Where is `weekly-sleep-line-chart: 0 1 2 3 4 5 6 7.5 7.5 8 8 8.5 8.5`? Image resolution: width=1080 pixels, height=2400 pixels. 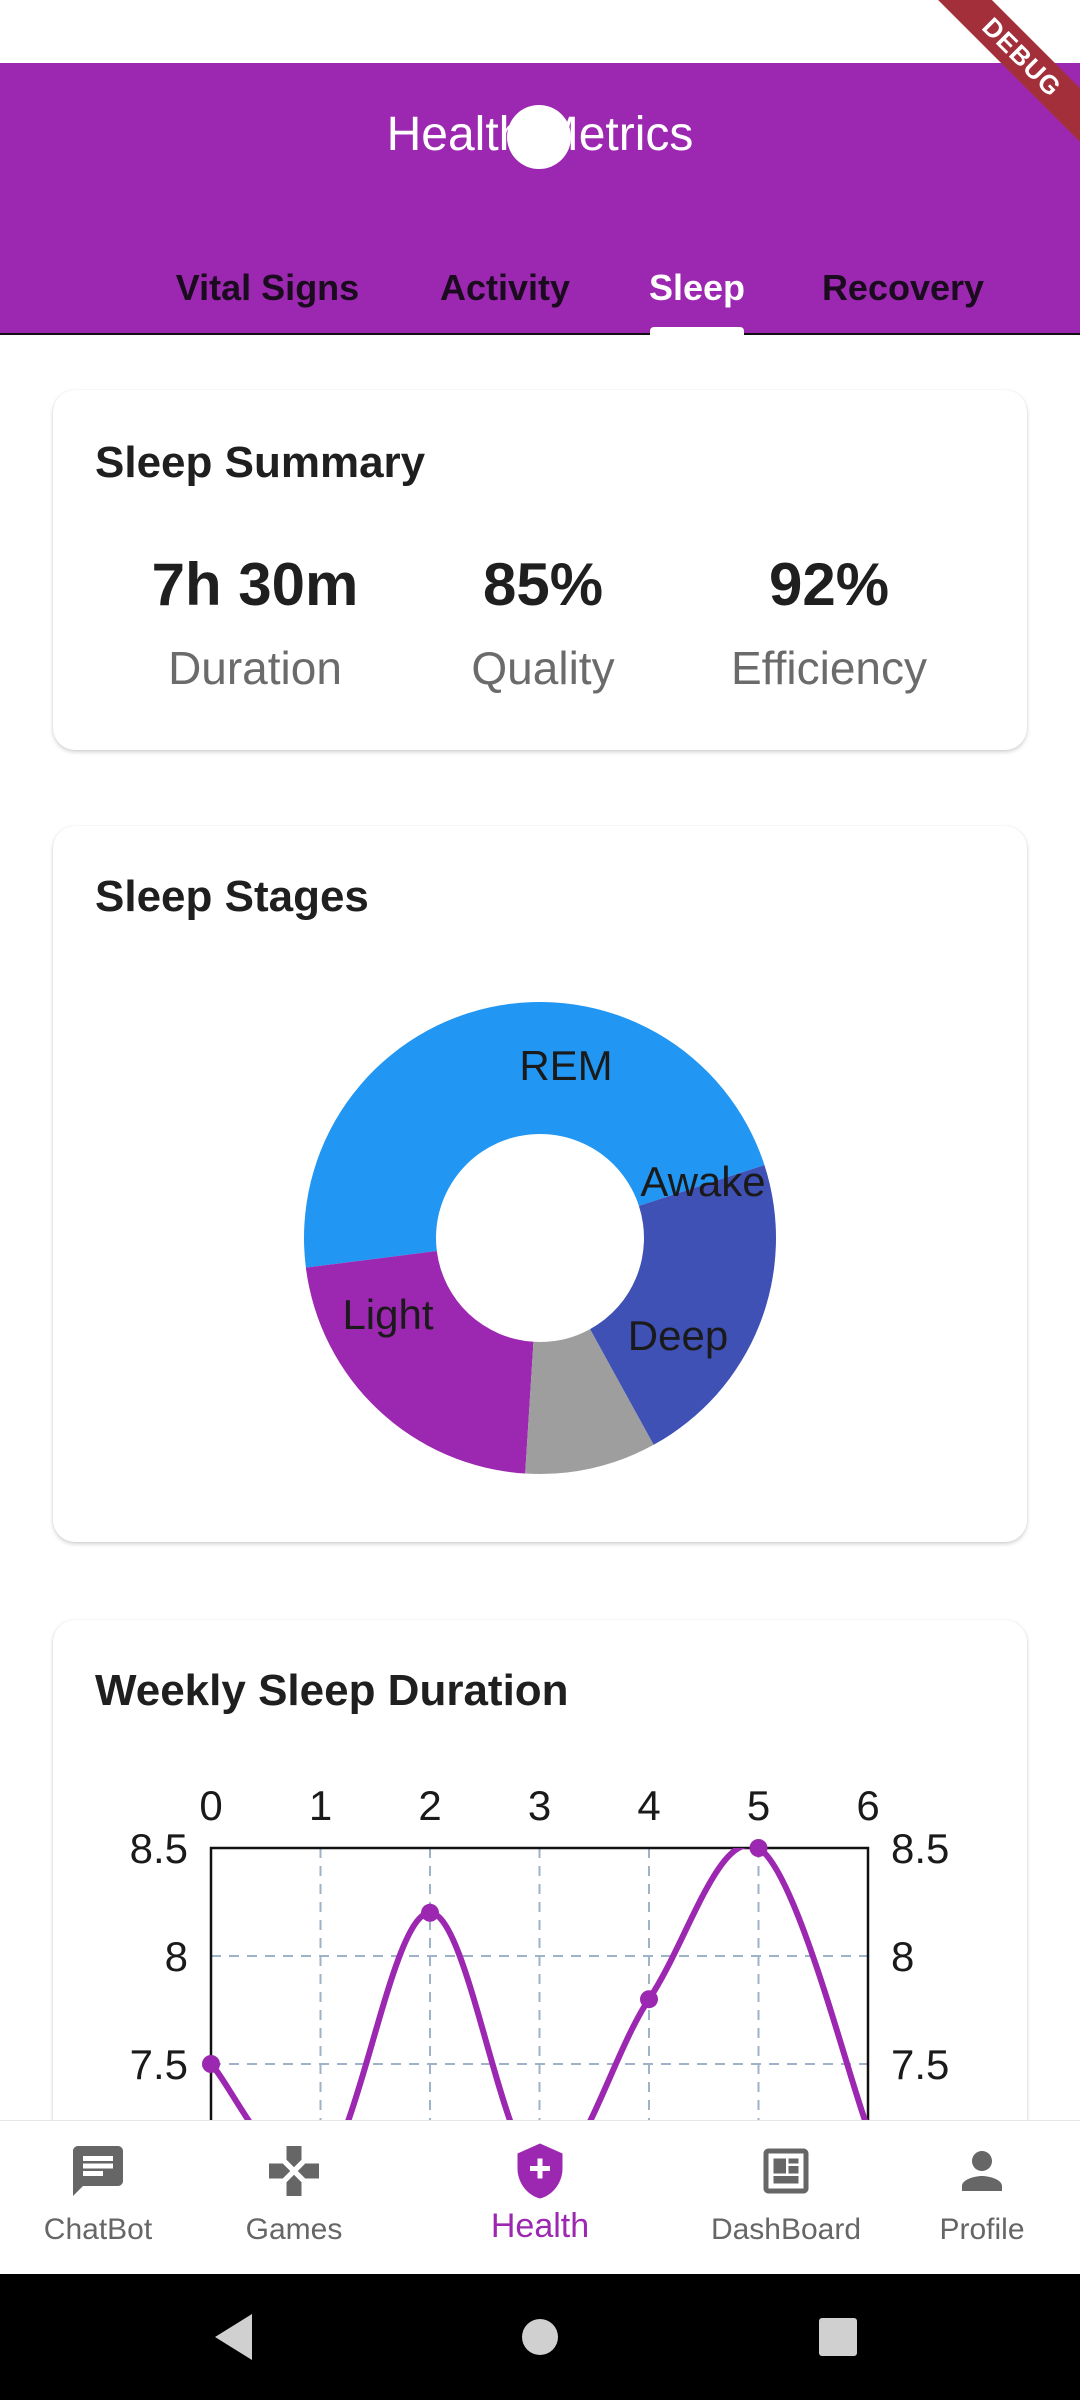
weekly-sleep-line-chart: 0 1 2 3 4 5 6 7.5 7.5 8 8 8.5 8.5 is located at coordinates (539, 1981).